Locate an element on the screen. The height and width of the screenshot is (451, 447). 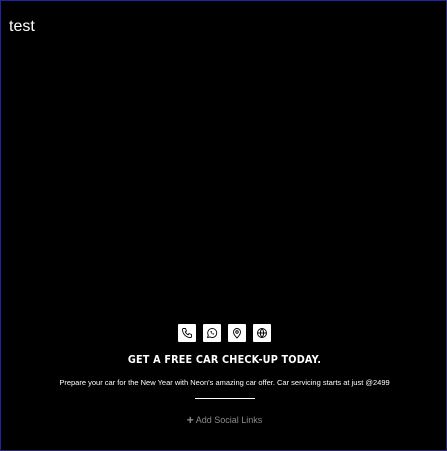
location-button is located at coordinates (237, 333).